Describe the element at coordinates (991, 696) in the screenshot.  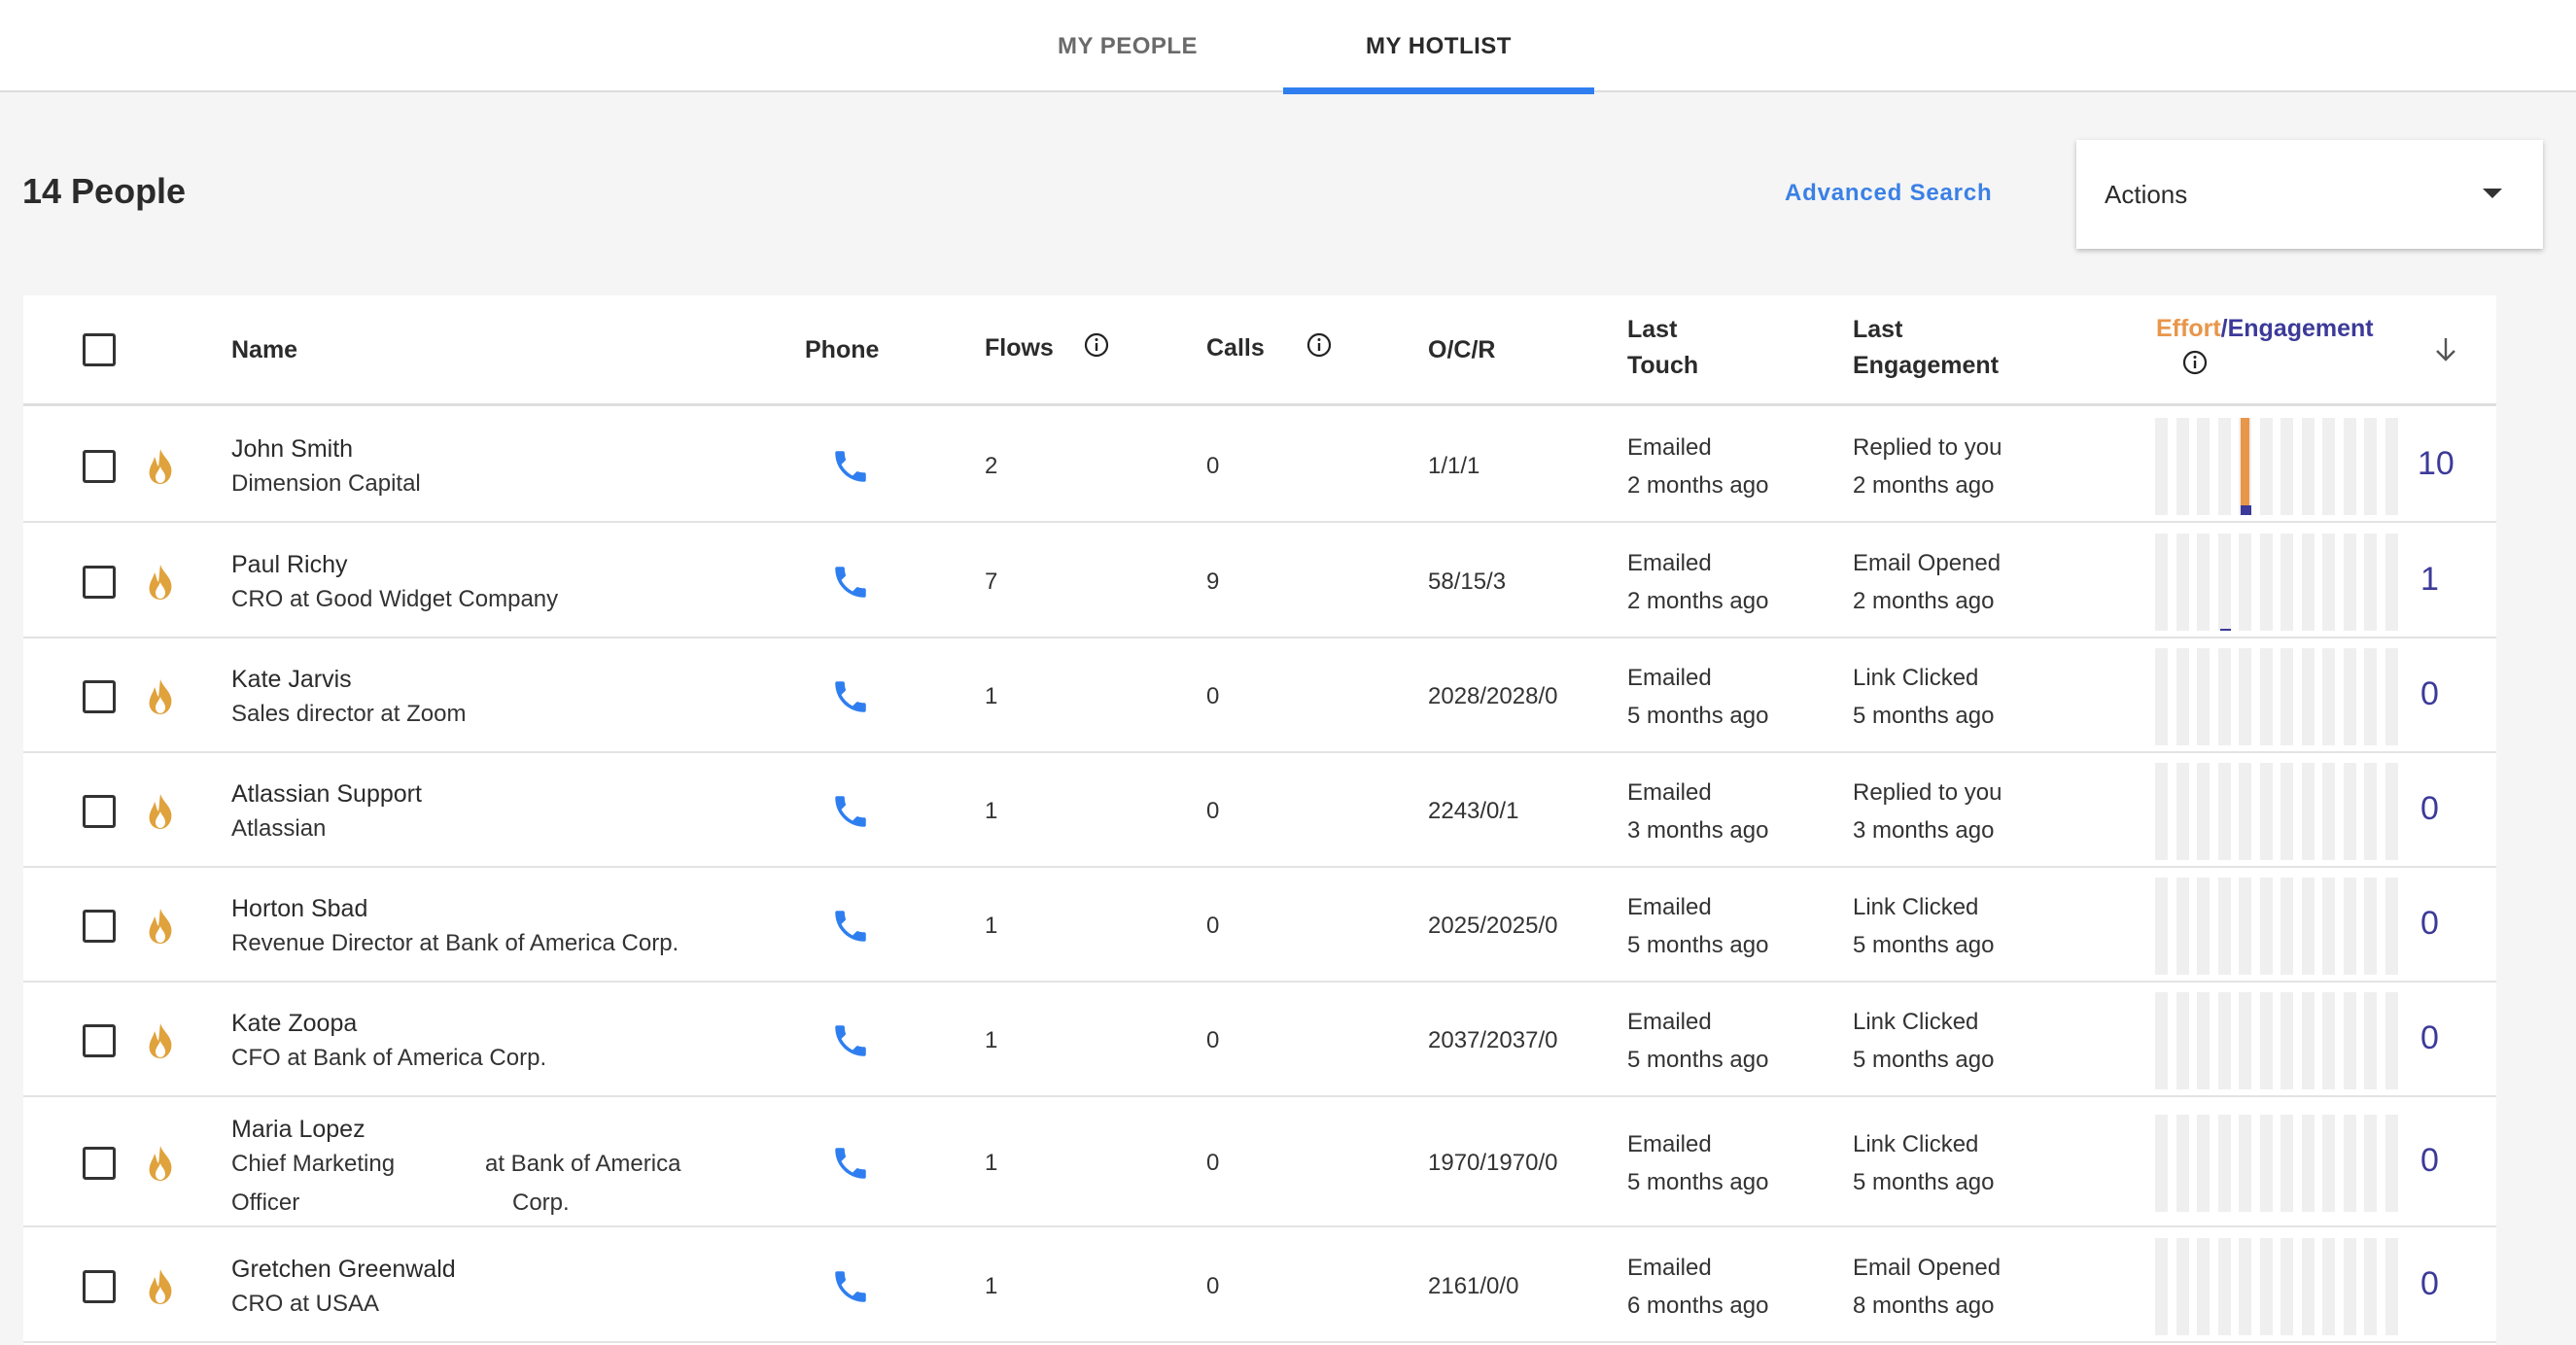
I see `flows-count: 1` at that location.